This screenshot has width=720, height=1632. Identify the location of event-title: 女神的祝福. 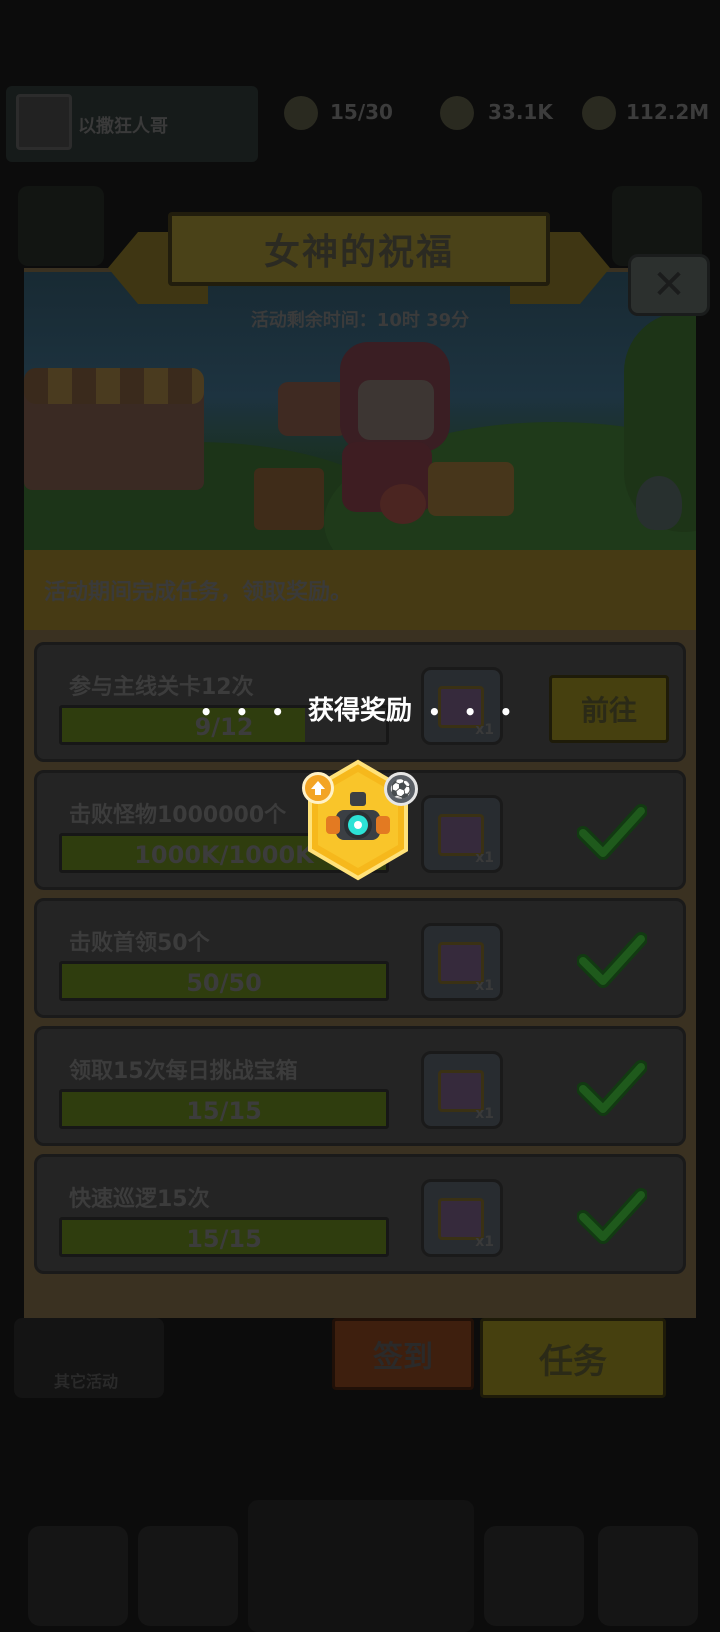
(359, 249).